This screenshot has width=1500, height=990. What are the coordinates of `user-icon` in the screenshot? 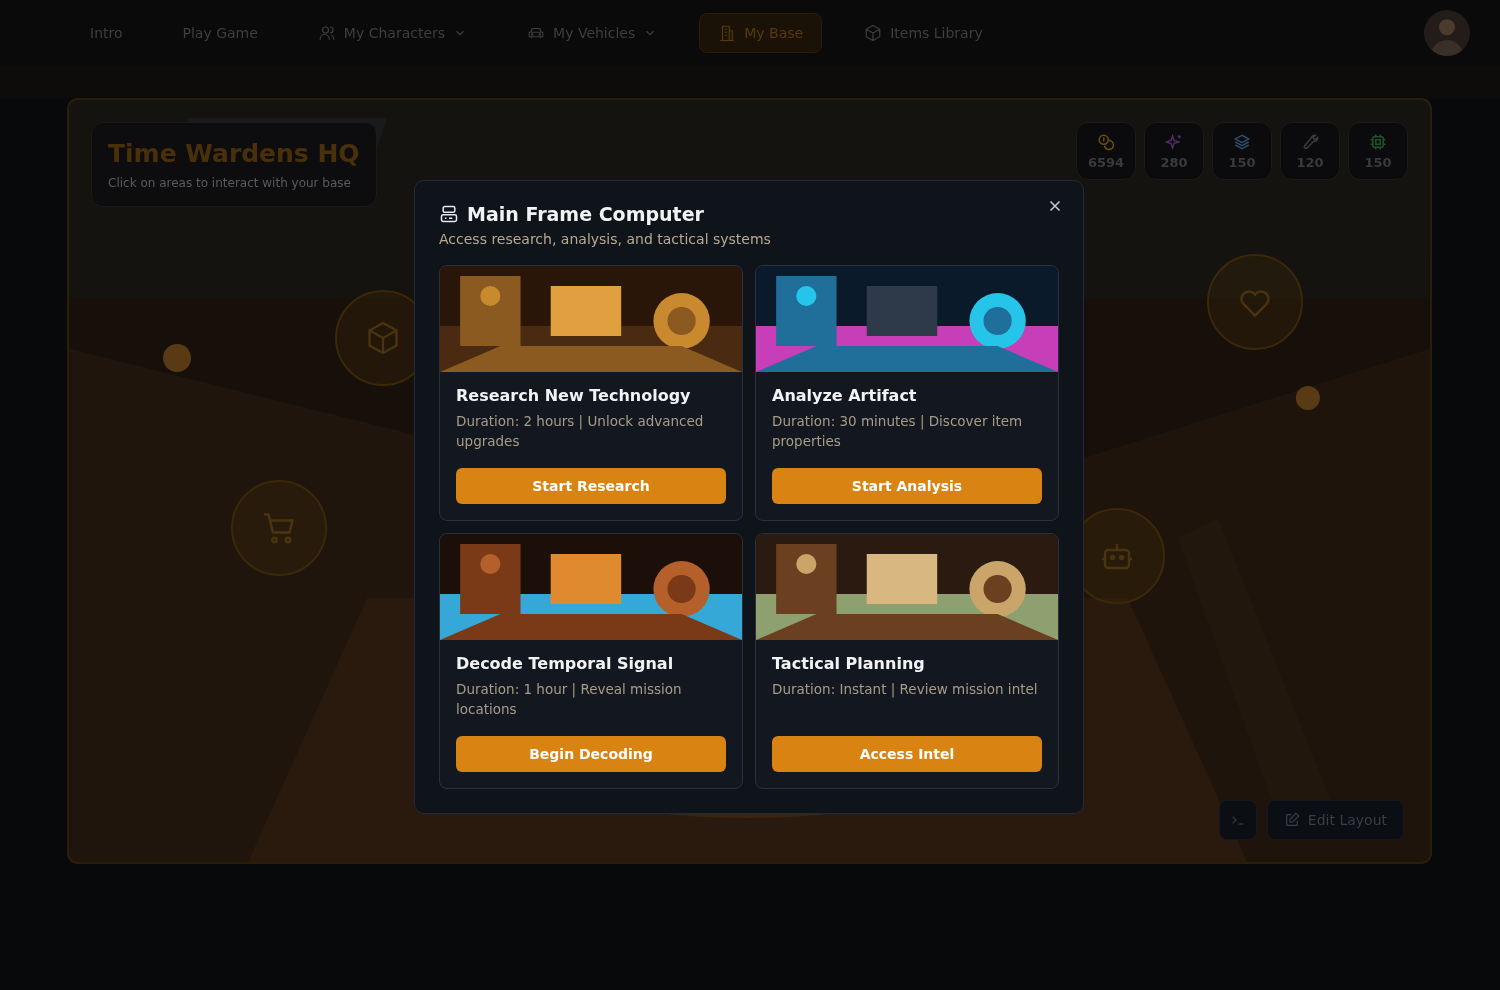 It's located at (326, 33).